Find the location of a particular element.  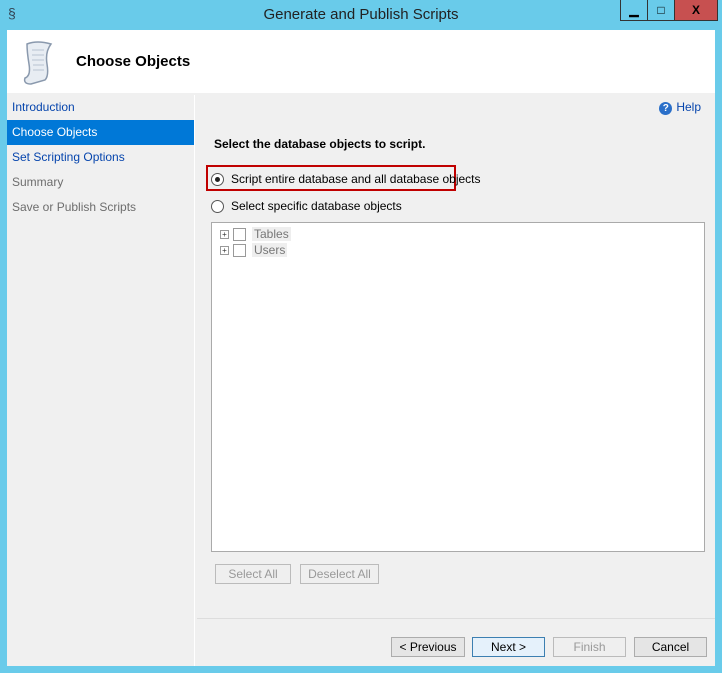

close-button: X is located at coordinates (696, 10).